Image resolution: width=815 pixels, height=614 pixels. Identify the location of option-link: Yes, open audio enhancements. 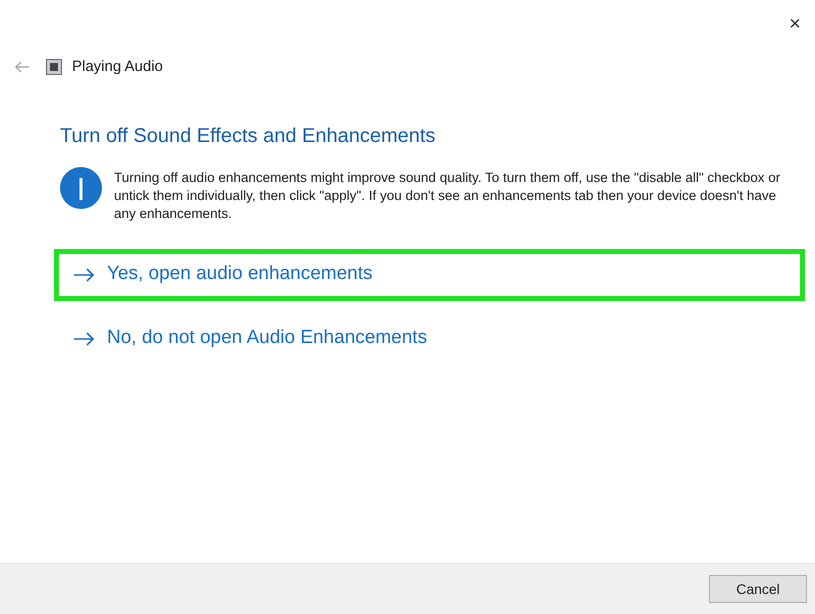
(429, 274).